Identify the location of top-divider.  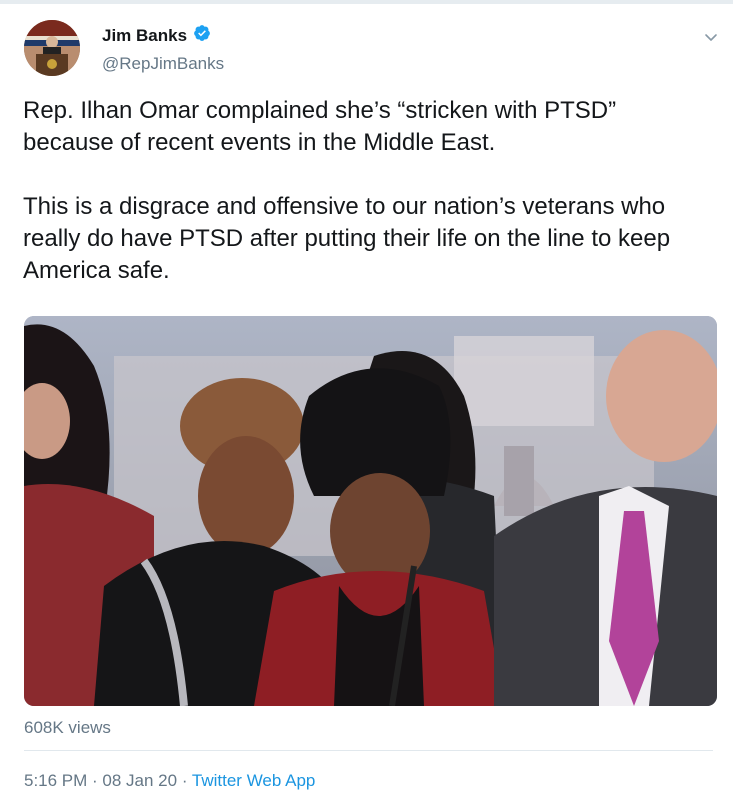
(366, 2).